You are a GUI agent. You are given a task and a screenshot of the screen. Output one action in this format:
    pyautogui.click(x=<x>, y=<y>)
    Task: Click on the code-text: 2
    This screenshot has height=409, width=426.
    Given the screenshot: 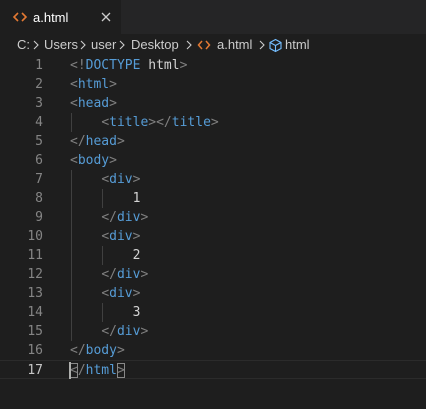 What is the action you would take?
    pyautogui.click(x=105, y=255)
    